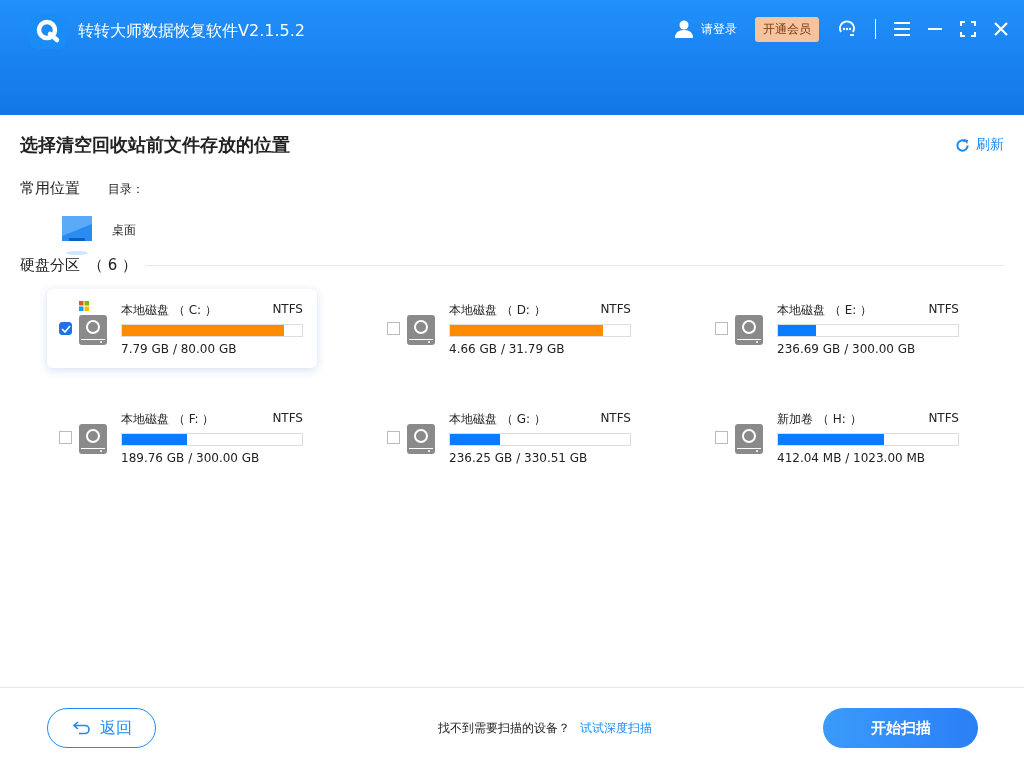  I want to click on usage-text: 412.04 MB / 1023.00 MB, so click(852, 457).